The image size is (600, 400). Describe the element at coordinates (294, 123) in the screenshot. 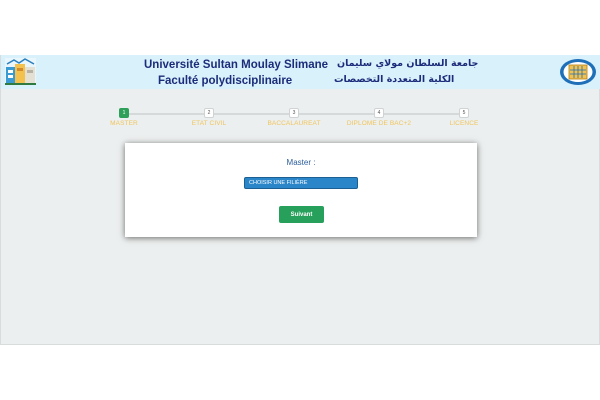

I see `step-3-label: BACCALAUREAT` at that location.